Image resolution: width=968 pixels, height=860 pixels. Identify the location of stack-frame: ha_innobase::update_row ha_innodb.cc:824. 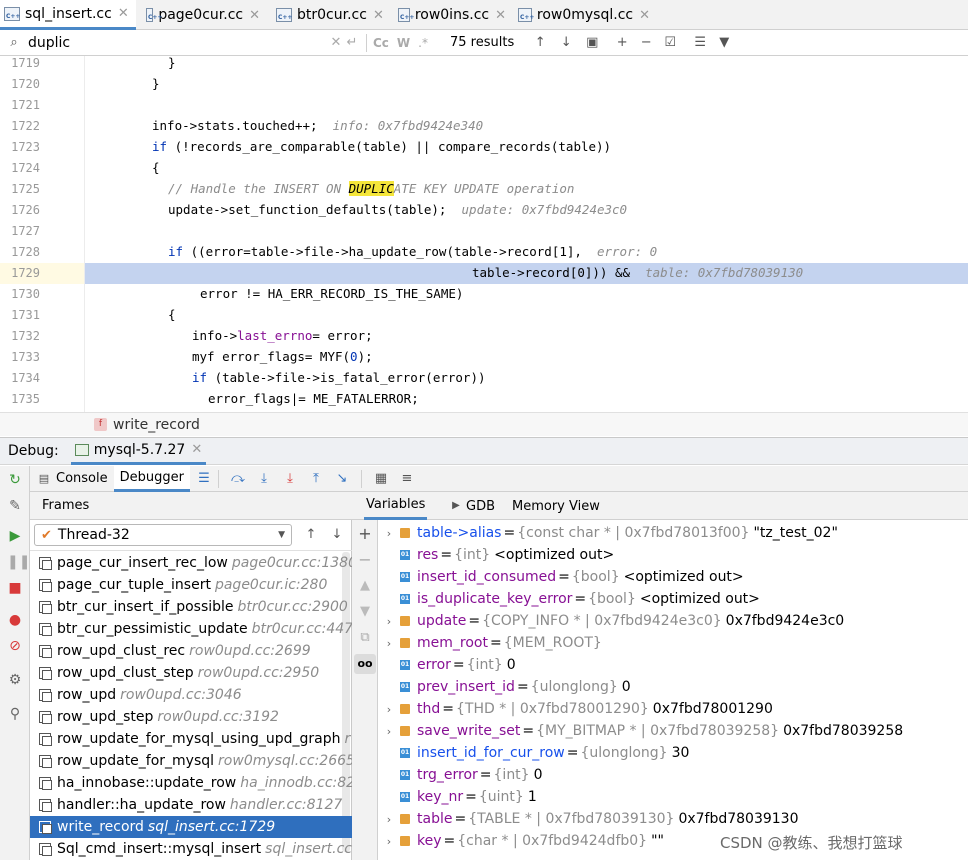
(191, 783).